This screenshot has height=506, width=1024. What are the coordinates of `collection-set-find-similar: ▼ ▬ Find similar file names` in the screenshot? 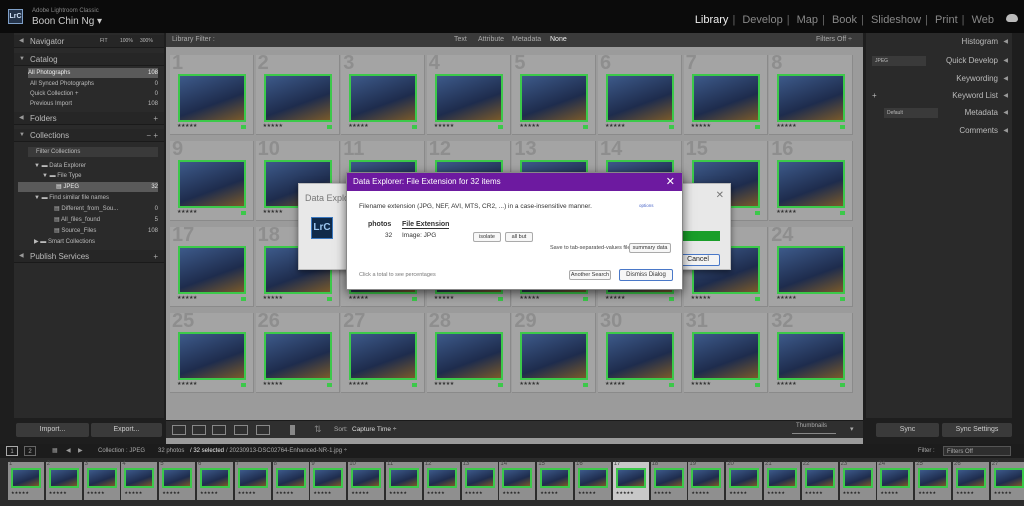 It's located at (96, 198).